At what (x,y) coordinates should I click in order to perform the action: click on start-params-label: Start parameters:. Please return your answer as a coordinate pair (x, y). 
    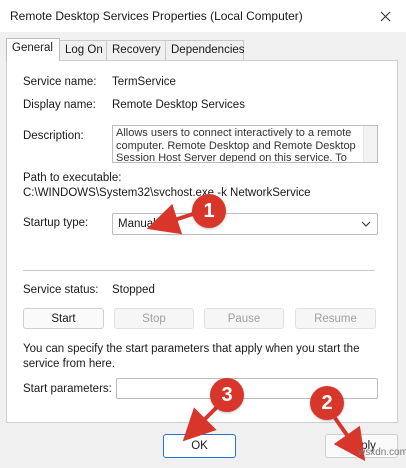
    Looking at the image, I should click on (67, 389).